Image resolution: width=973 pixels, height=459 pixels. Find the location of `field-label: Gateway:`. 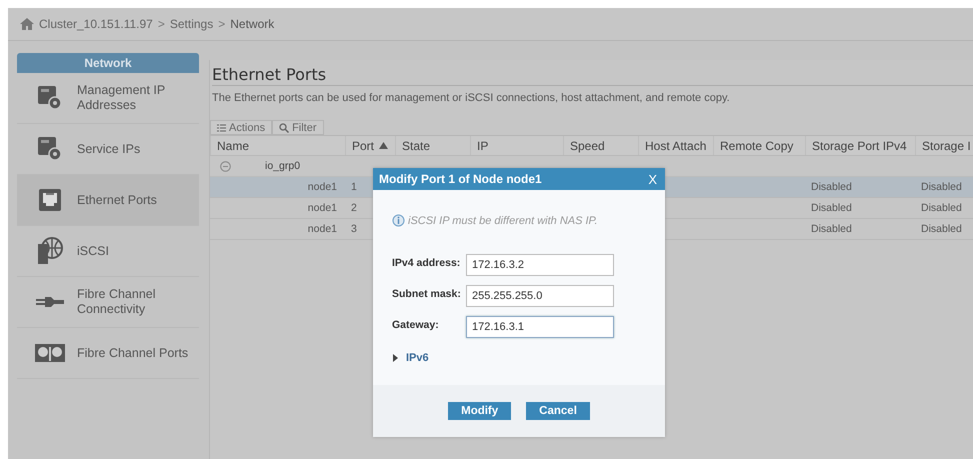

field-label: Gateway: is located at coordinates (416, 324).